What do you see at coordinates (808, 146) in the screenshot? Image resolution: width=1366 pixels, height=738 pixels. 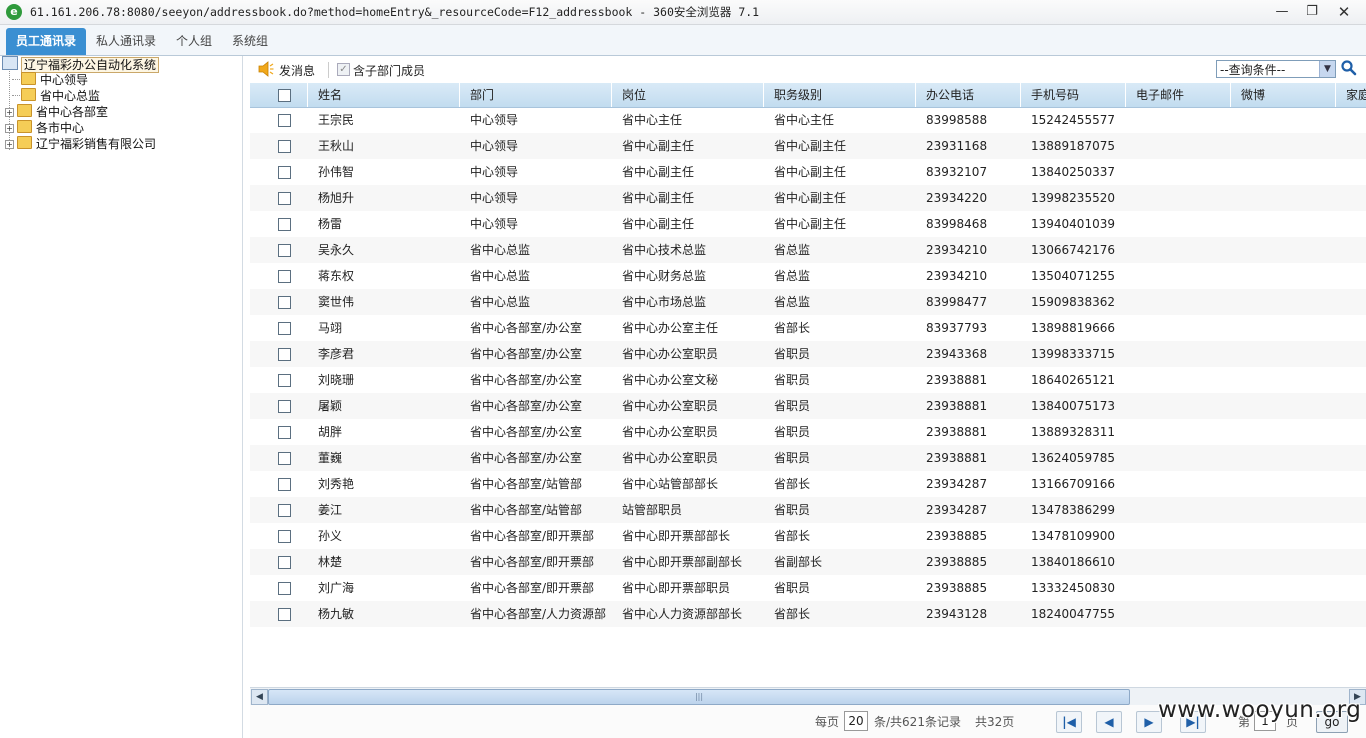 I see `table-row: 王秋山 中心领导 省中心副主任 省中心副主任 23931168 13889187075` at bounding box center [808, 146].